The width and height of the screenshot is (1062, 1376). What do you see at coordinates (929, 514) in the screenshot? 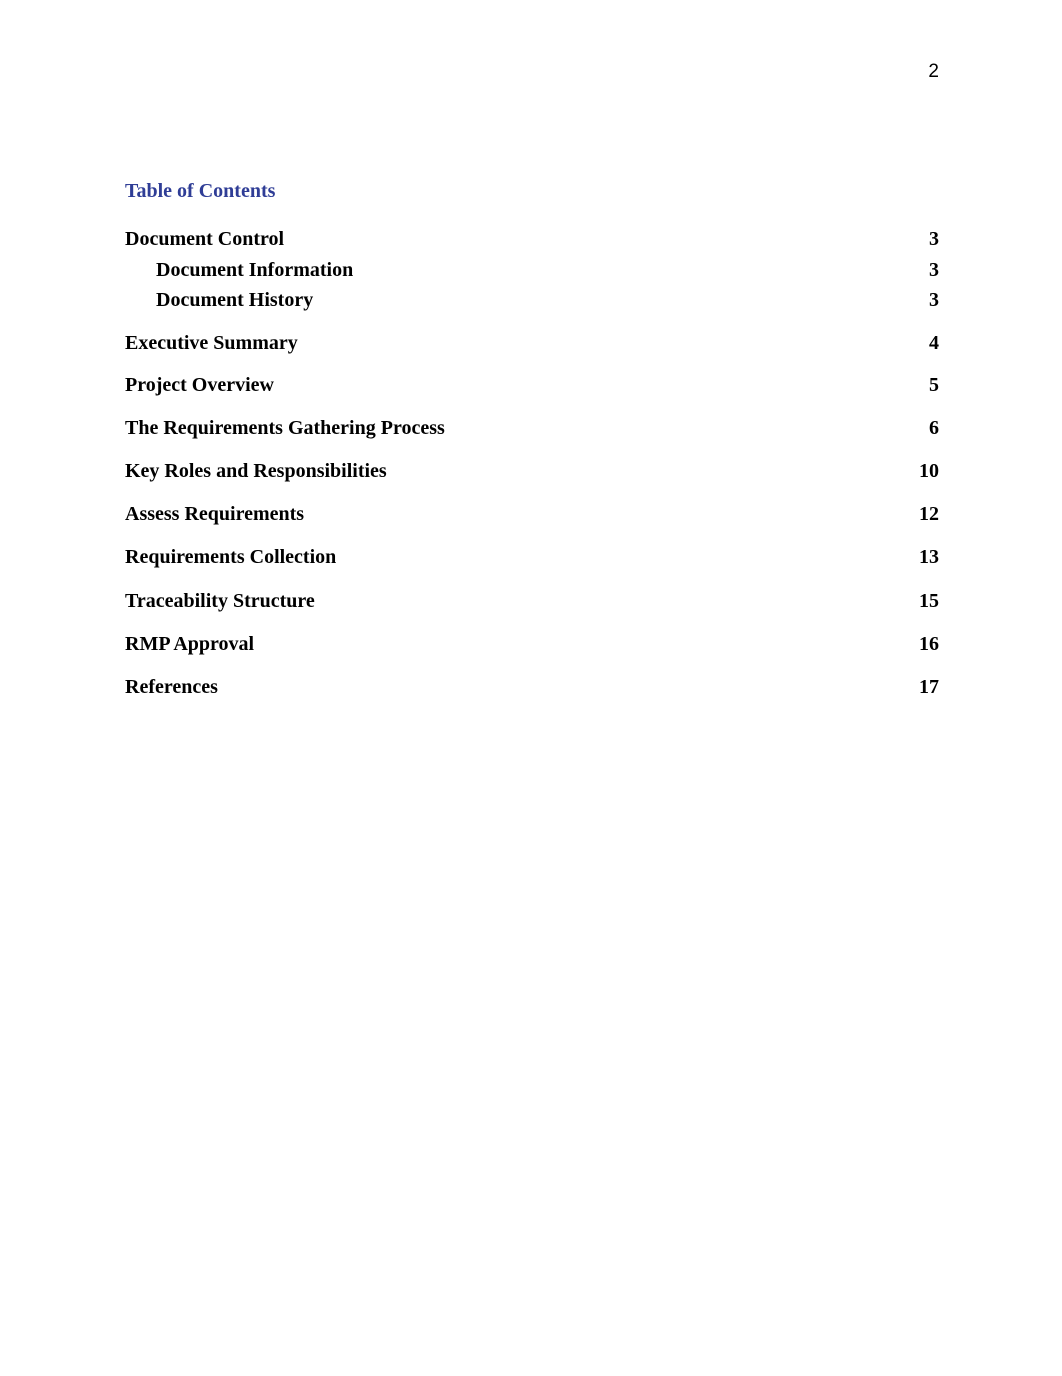
I see `toc-entry-page: 12` at bounding box center [929, 514].